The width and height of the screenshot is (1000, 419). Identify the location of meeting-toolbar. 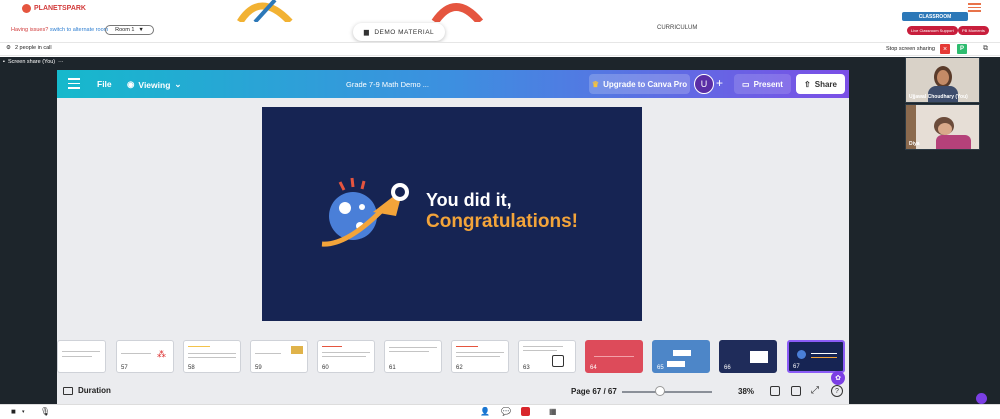
(500, 411).